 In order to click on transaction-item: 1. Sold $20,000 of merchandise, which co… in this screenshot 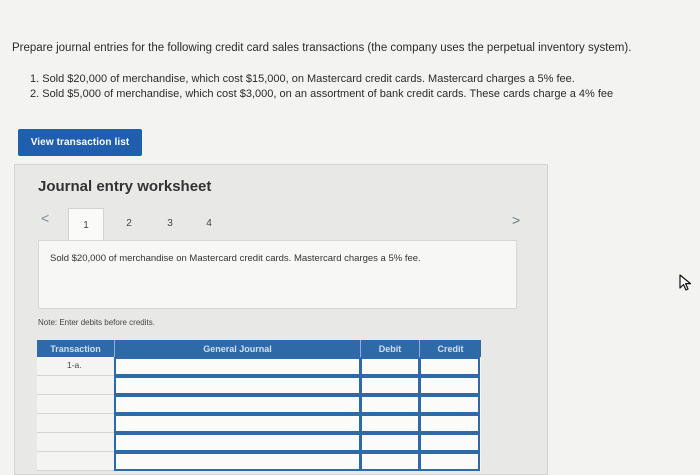, I will do `click(302, 79)`.